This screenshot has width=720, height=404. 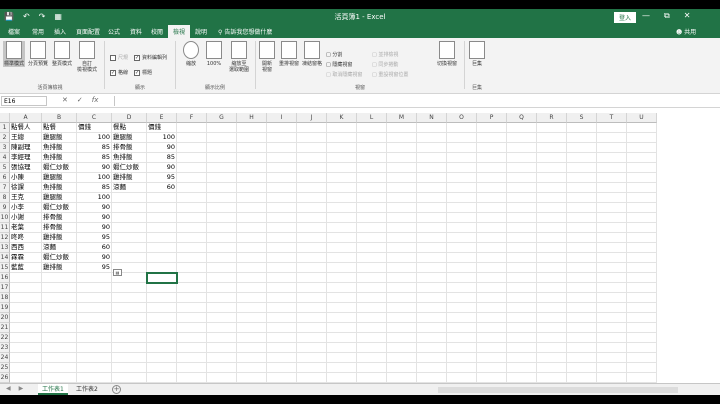 What do you see at coordinates (339, 64) in the screenshot?
I see `hide-window-button: □ 隱藏視窗` at bounding box center [339, 64].